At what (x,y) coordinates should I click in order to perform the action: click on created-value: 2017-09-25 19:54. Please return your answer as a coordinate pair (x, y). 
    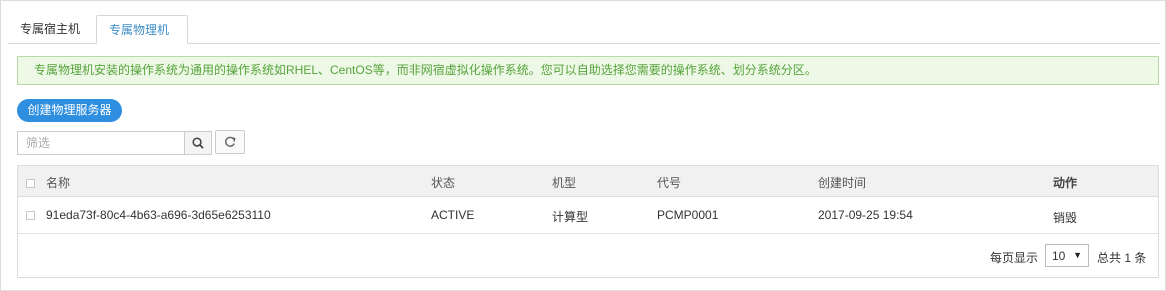
    Looking at the image, I should click on (865, 215).